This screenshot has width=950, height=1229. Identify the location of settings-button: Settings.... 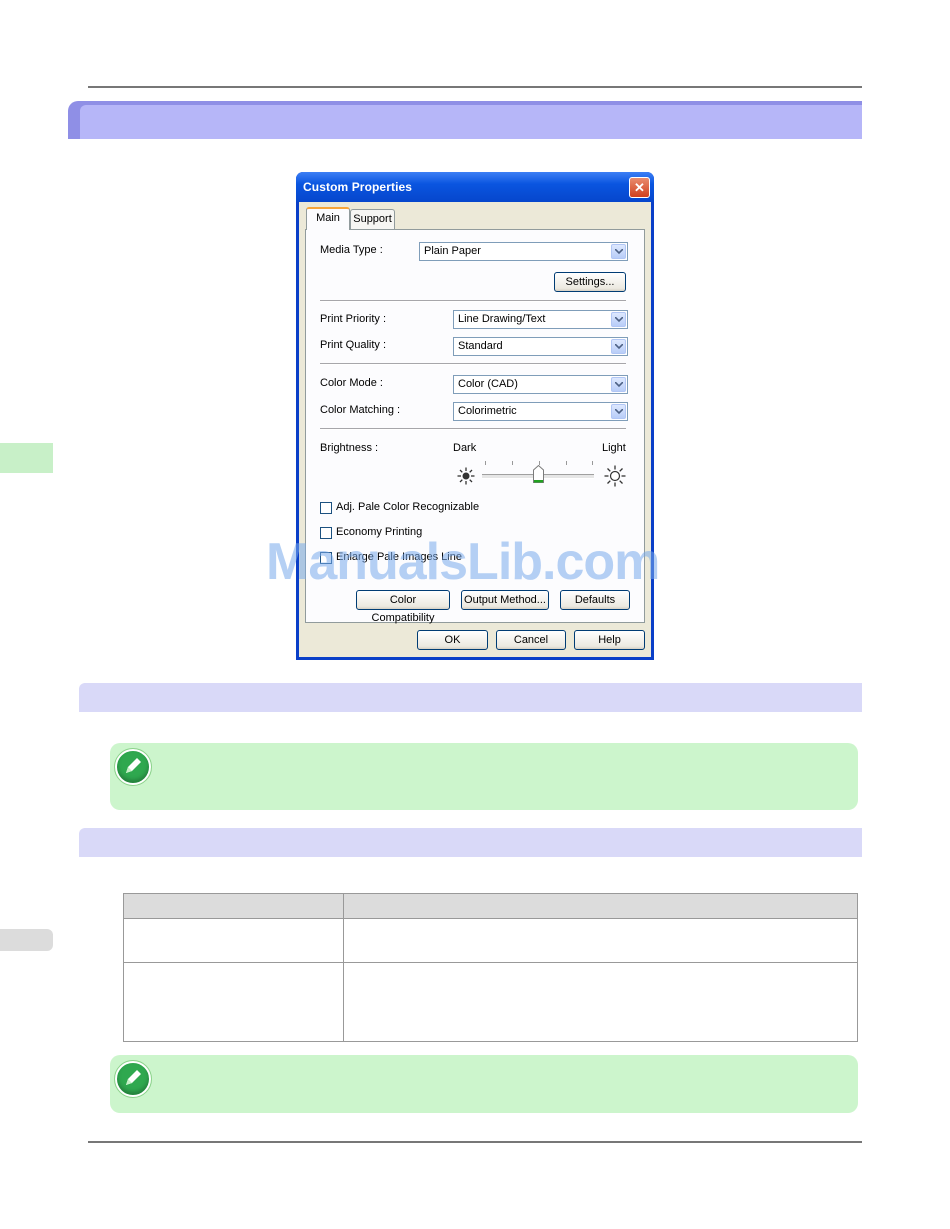
(590, 282).